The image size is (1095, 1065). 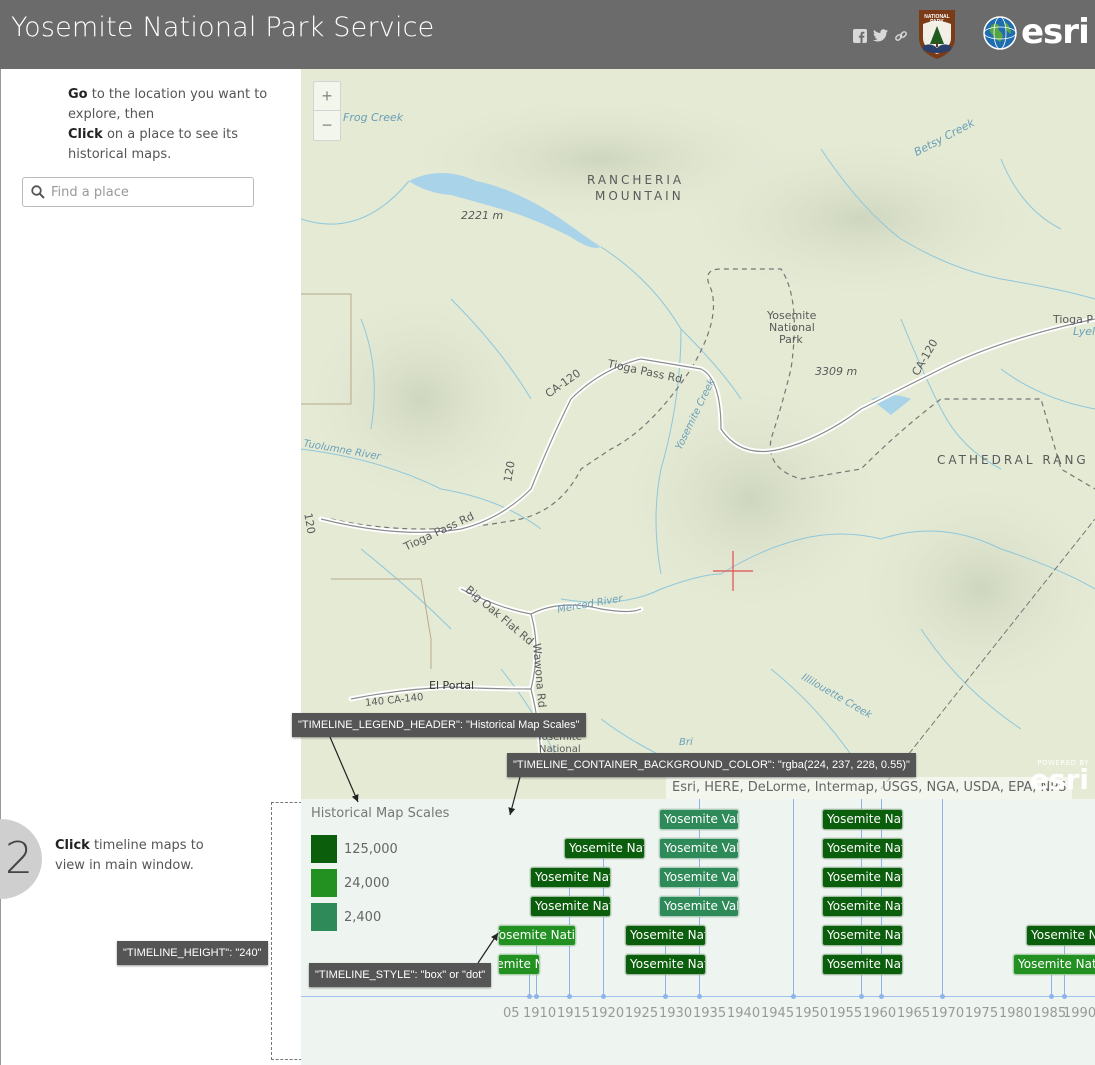 I want to click on legend-label: 2,400, so click(x=363, y=917).